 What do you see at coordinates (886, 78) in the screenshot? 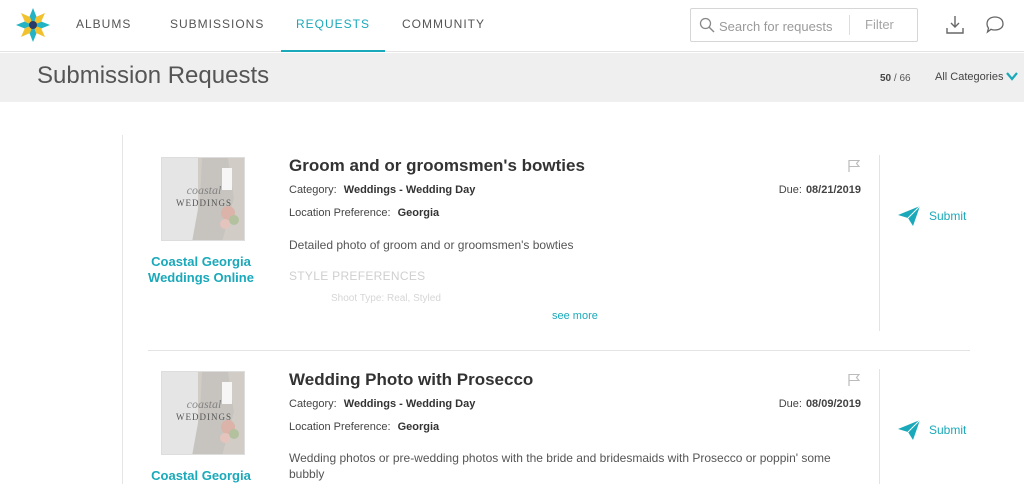
I see `count-current: 50` at bounding box center [886, 78].